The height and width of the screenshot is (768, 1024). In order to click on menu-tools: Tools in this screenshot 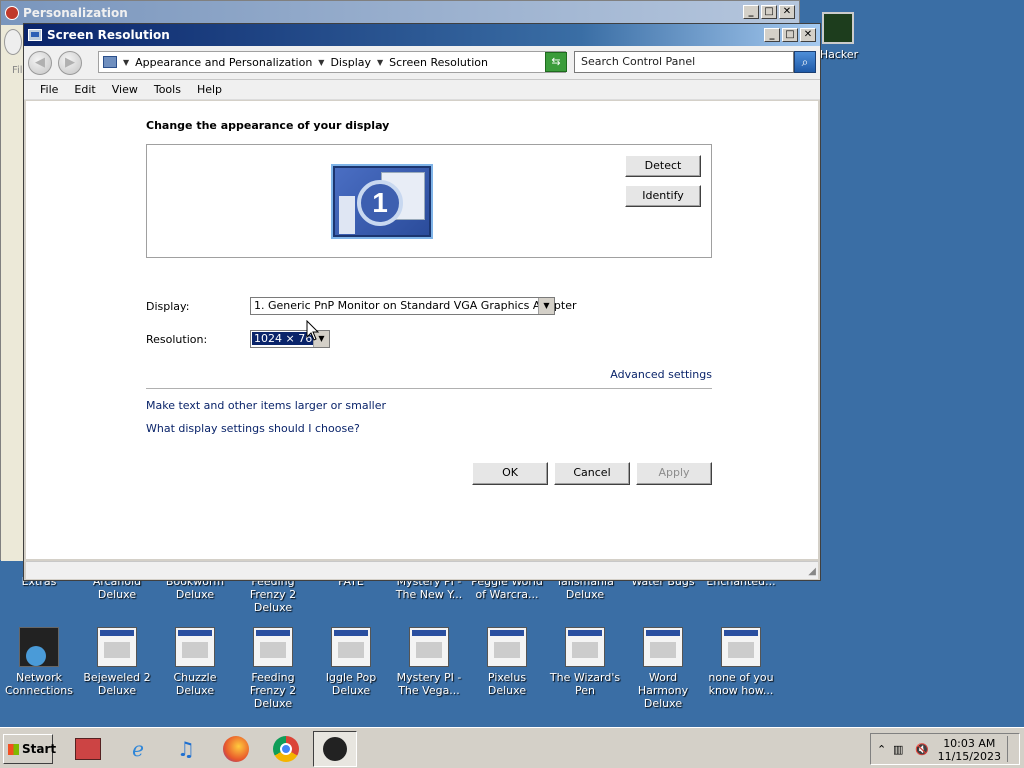, I will do `click(167, 89)`.